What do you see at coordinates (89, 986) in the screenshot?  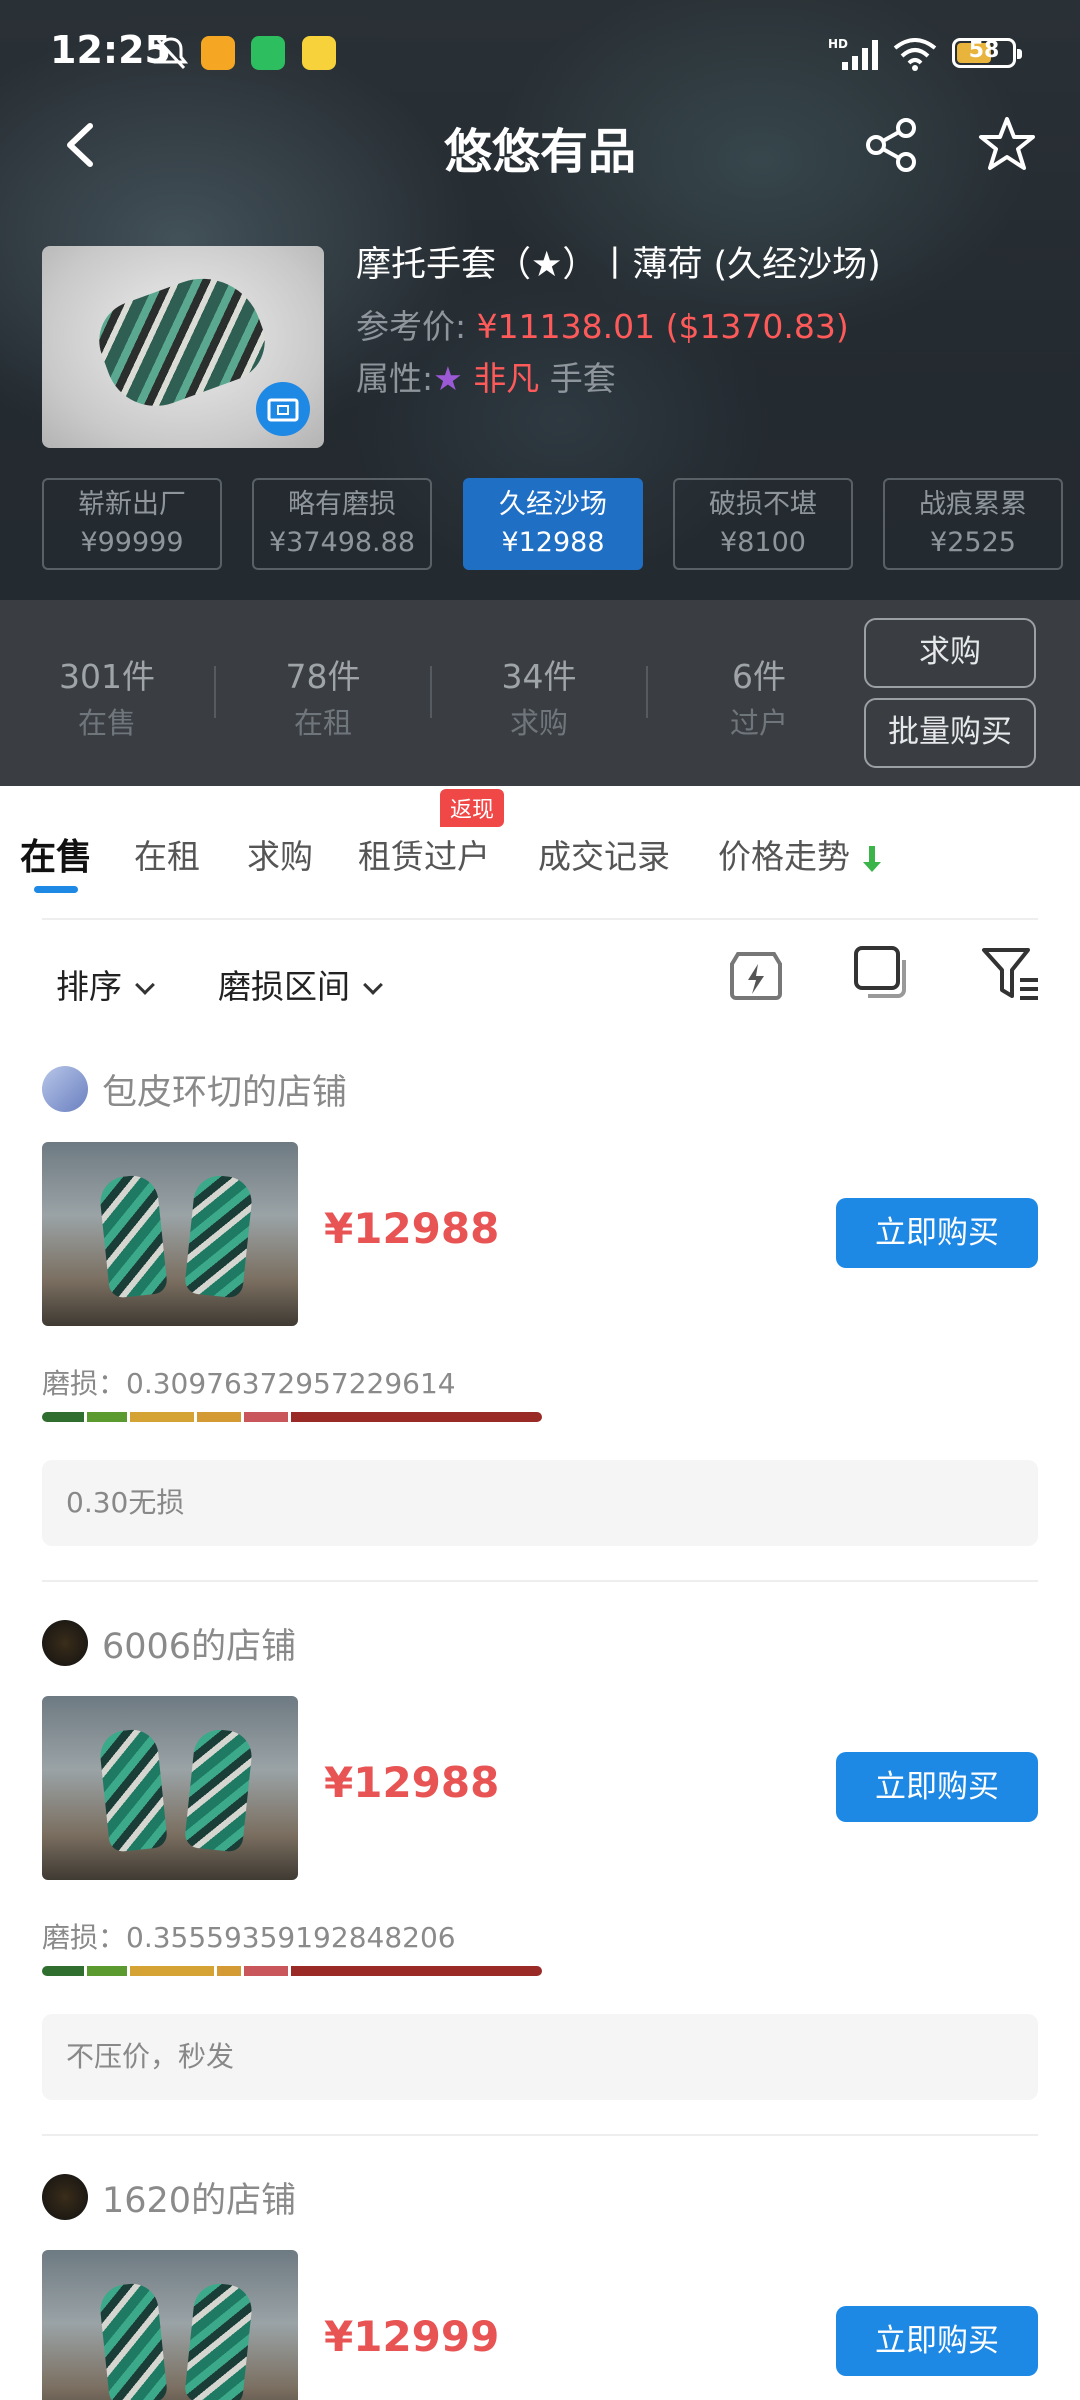 I see `sort-label: 排序` at bounding box center [89, 986].